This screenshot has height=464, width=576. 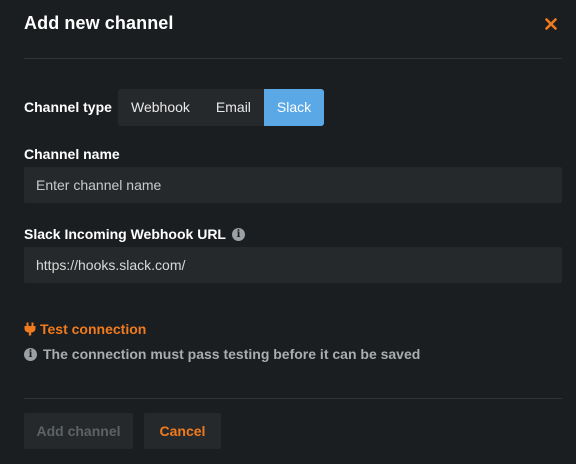 I want to click on channel-name-input, so click(x=293, y=185).